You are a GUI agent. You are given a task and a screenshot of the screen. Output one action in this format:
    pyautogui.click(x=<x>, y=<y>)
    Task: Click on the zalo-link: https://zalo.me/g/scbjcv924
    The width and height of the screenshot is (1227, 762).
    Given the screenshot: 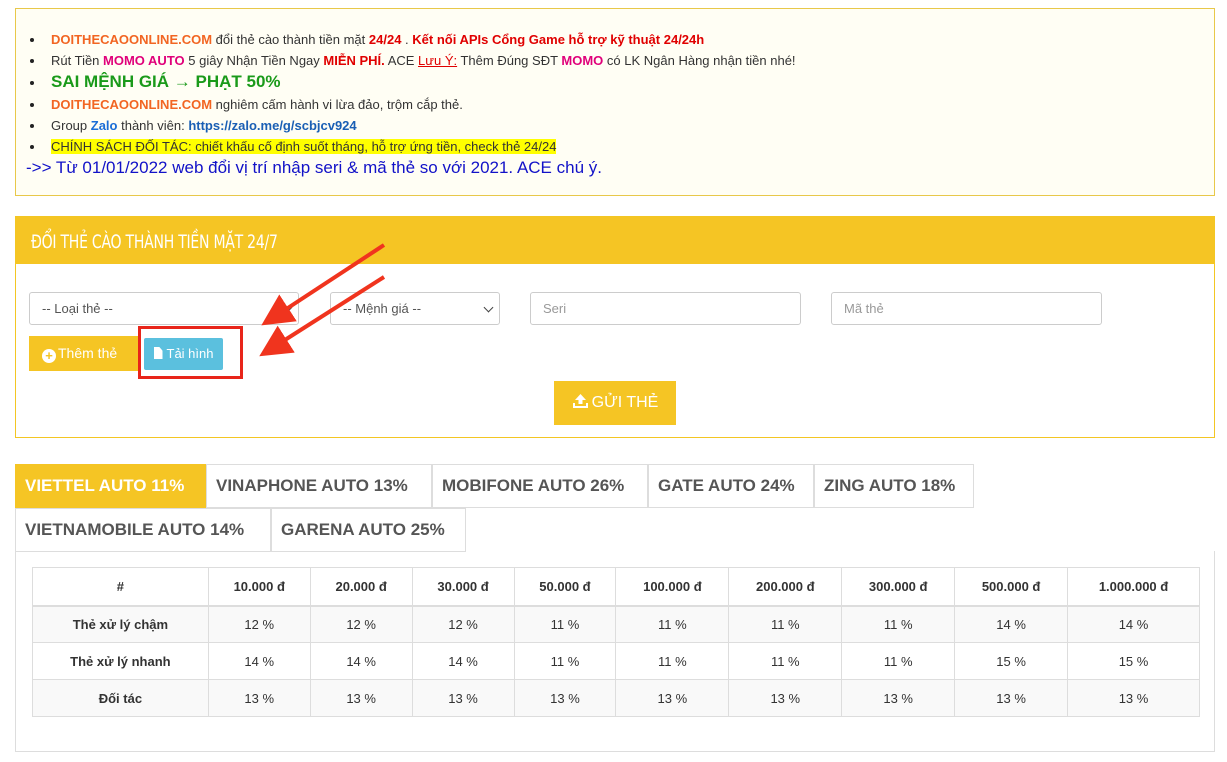 What is the action you would take?
    pyautogui.click(x=272, y=125)
    